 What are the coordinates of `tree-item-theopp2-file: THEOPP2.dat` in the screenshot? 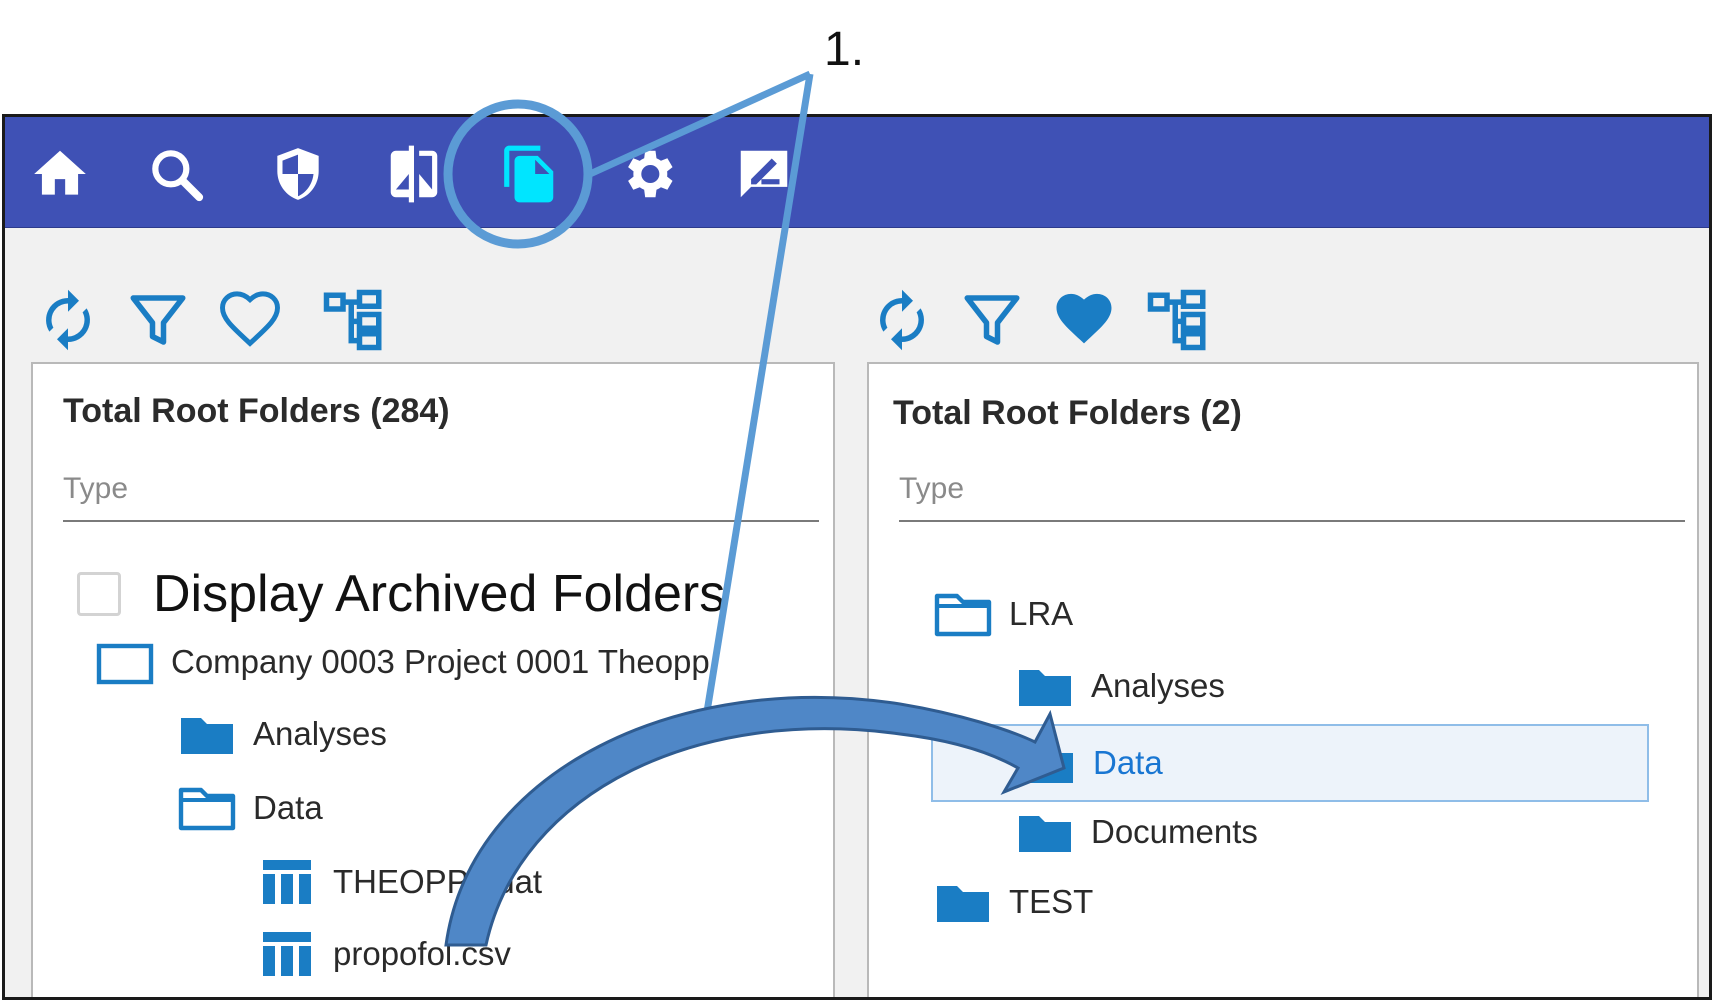 It's located at (399, 882).